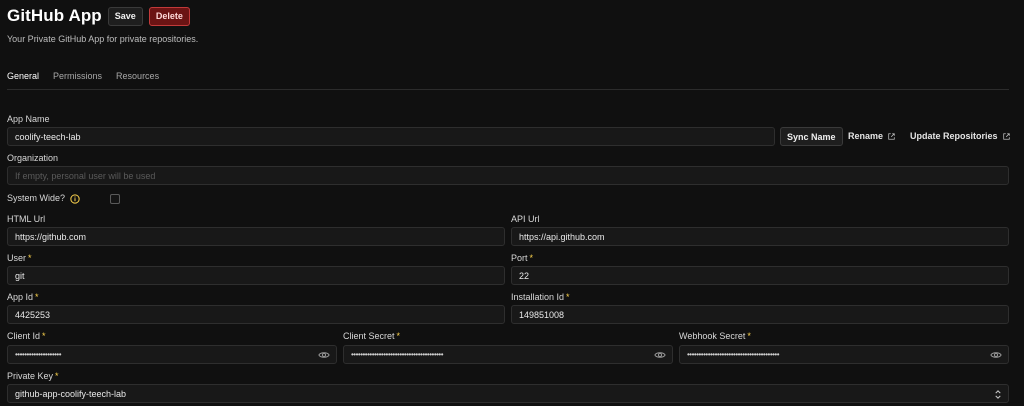  Describe the element at coordinates (256, 236) in the screenshot. I see `html-url-input: https://github.com` at that location.